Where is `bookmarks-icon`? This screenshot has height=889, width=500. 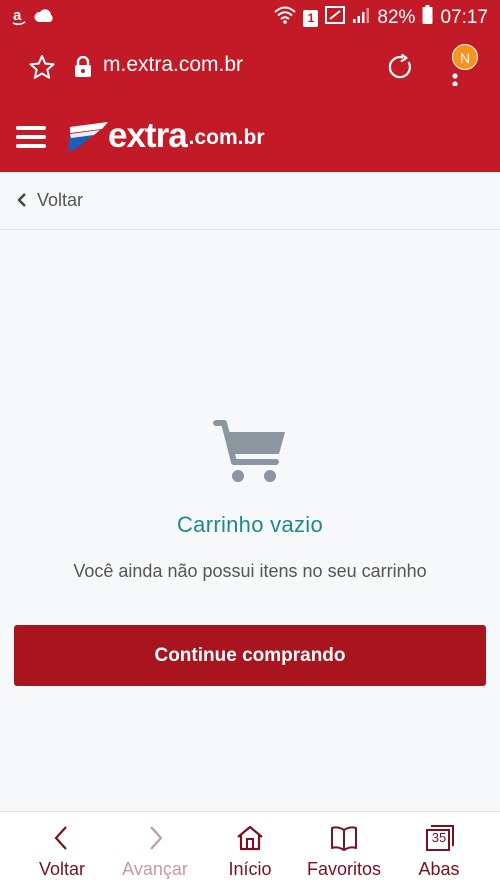 bookmarks-icon is located at coordinates (344, 838).